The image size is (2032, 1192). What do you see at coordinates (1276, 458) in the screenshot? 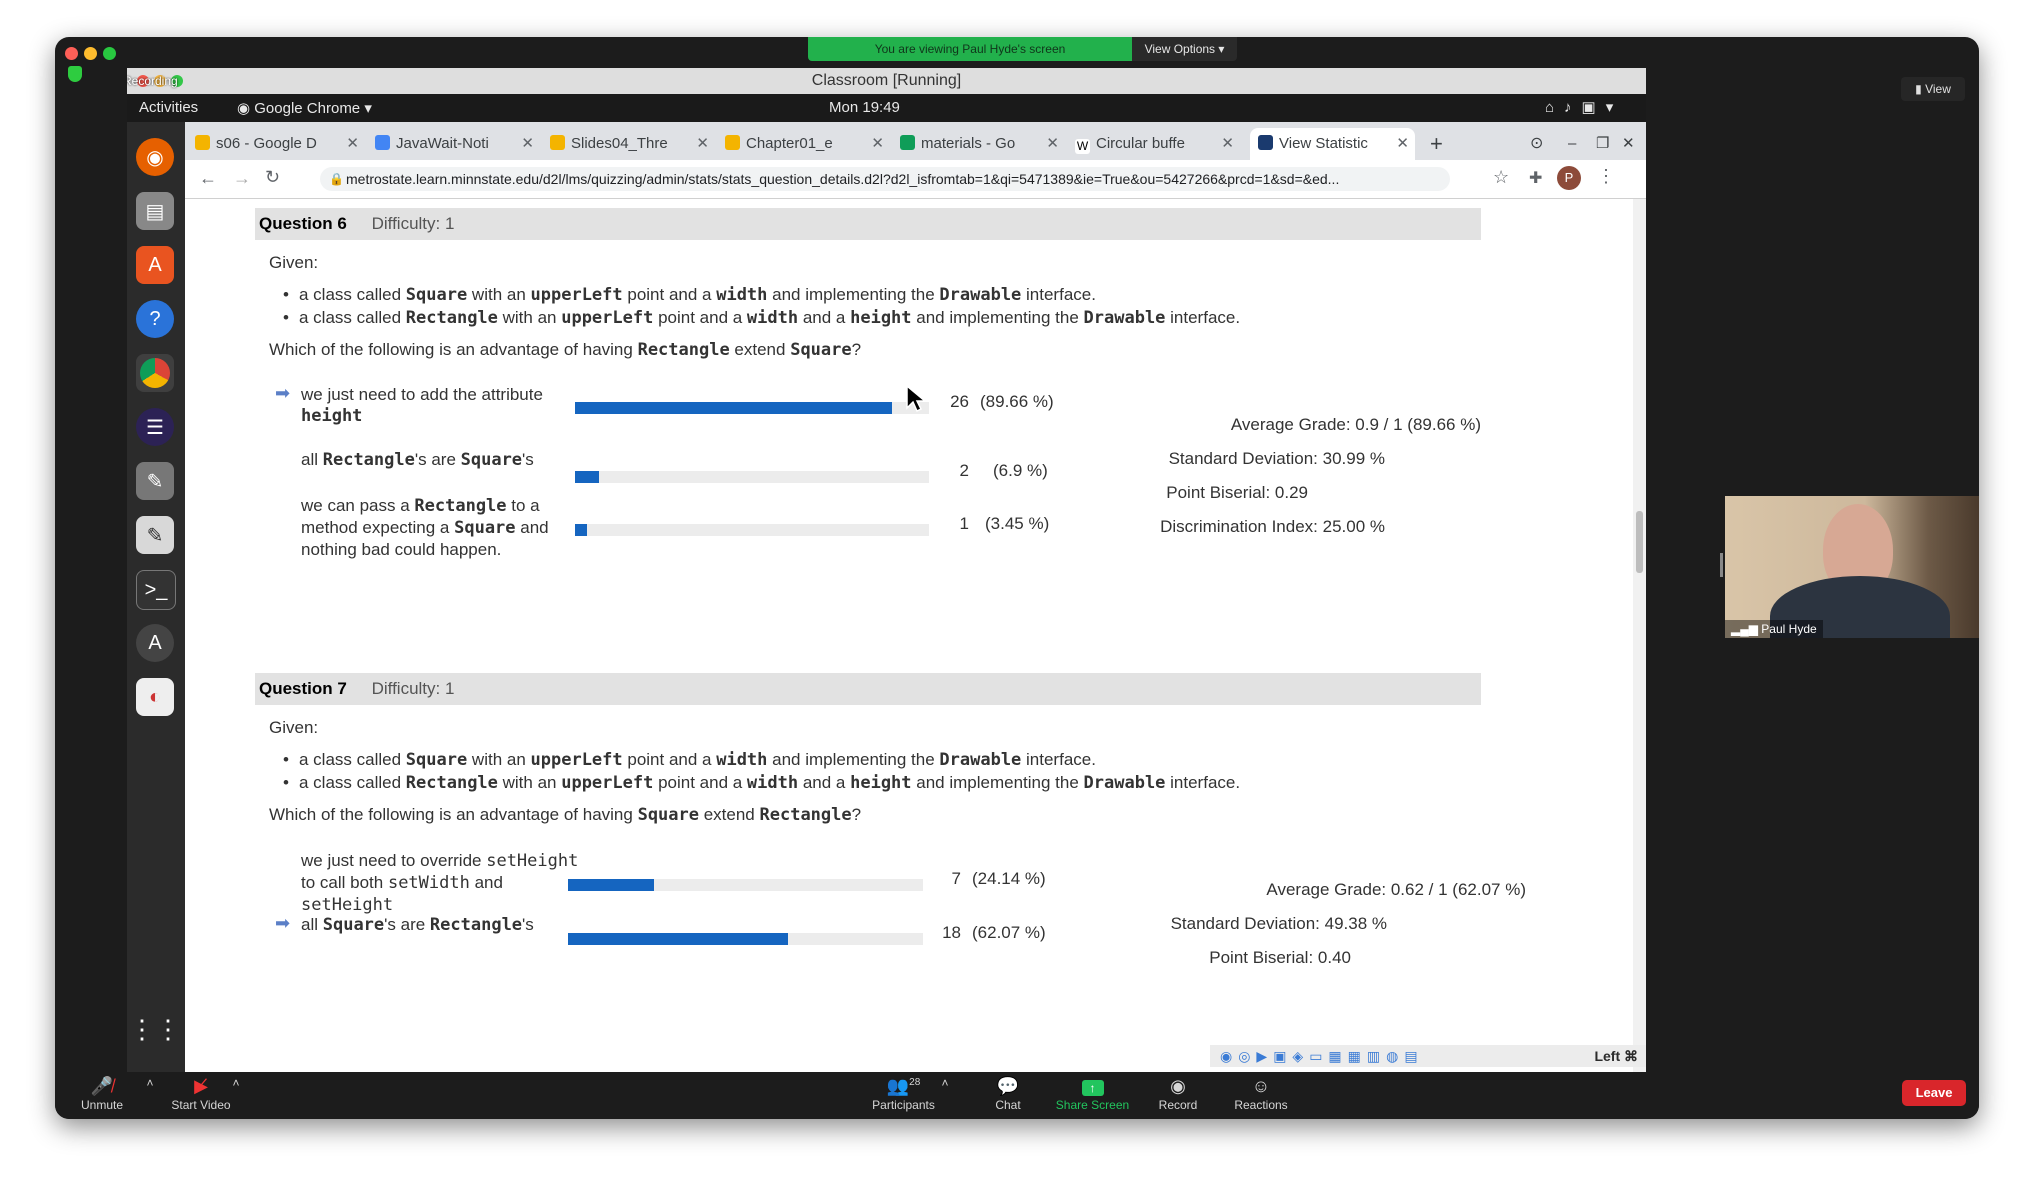
I see `standard-deviation: Standard Deviation: 30.99 %` at bounding box center [1276, 458].